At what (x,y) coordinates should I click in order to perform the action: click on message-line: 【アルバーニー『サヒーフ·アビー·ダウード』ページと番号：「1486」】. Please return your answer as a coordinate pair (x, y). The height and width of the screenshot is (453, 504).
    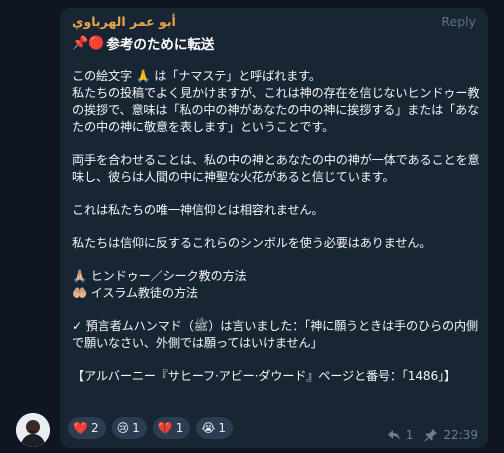
    Looking at the image, I should click on (264, 376).